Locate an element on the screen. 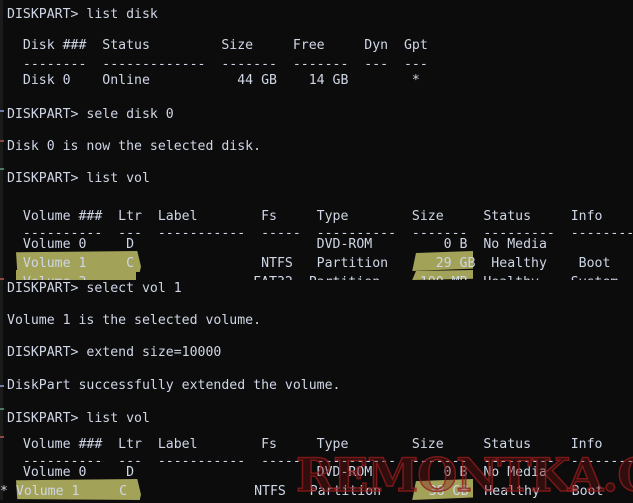  console-line-select-vol-cmd: DISKPART> select vol 1 is located at coordinates (94, 288).